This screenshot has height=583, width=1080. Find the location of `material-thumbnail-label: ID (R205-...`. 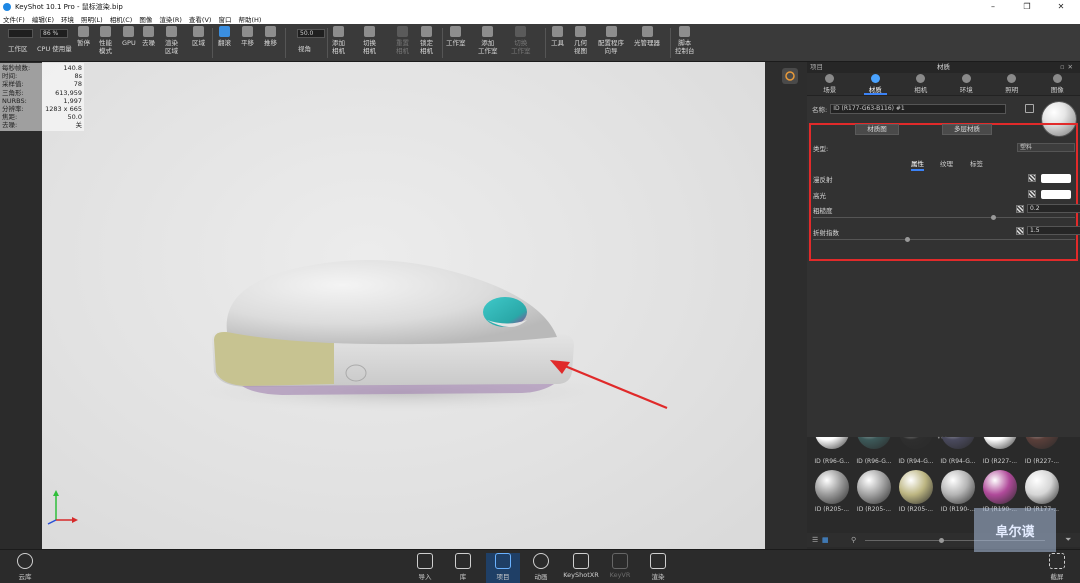

material-thumbnail-label: ID (R205-... is located at coordinates (916, 509).